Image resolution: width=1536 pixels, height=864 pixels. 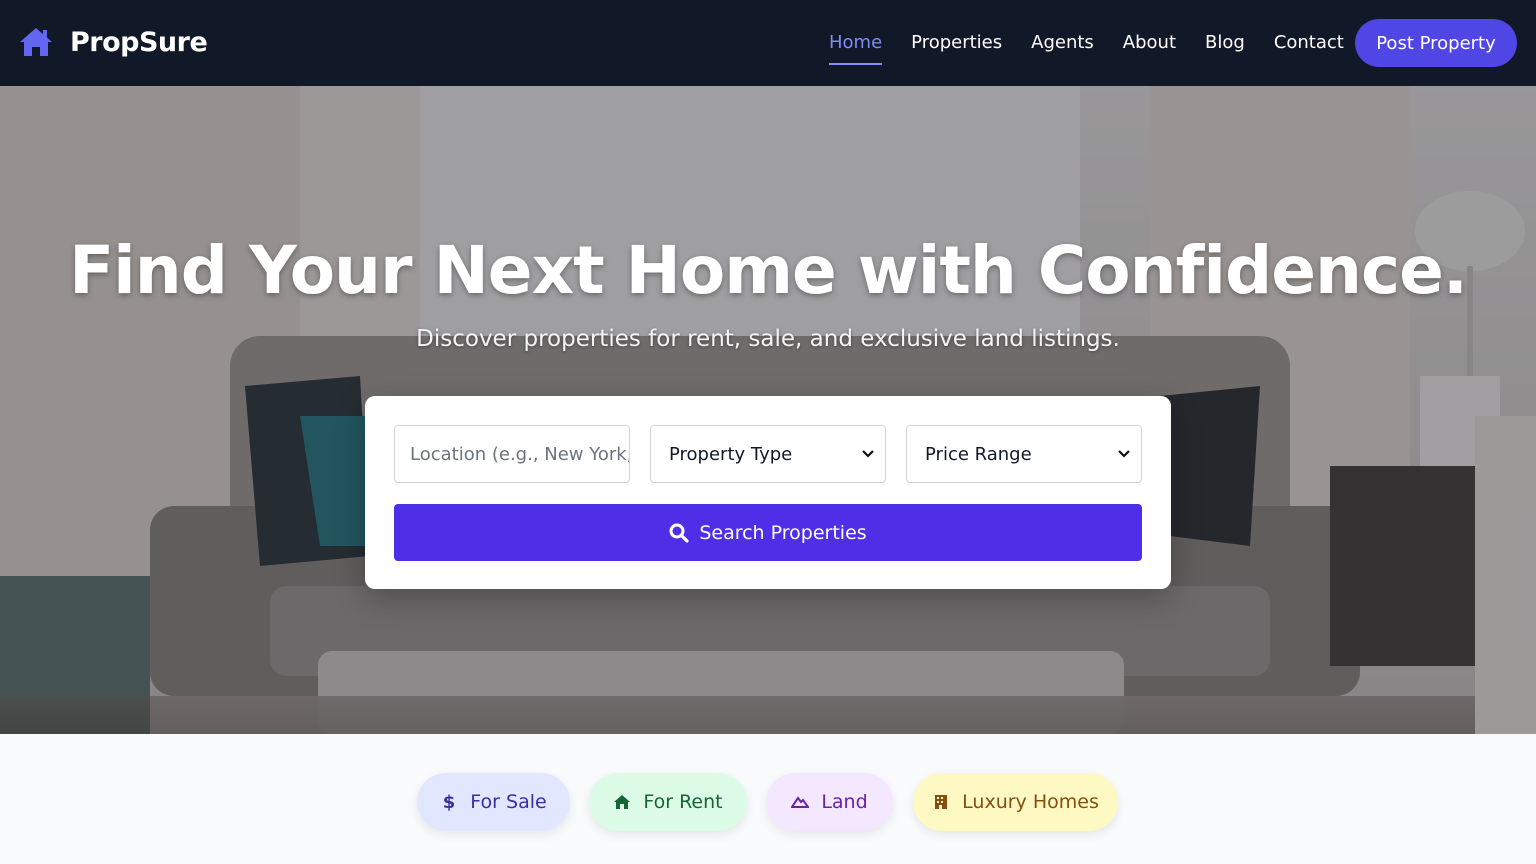 I want to click on brand-name: PropSure, so click(x=139, y=42).